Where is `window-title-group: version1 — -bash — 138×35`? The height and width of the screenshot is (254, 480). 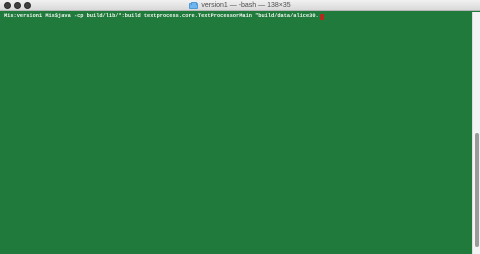
window-title-group: version1 — -bash — 138×35 is located at coordinates (240, 5).